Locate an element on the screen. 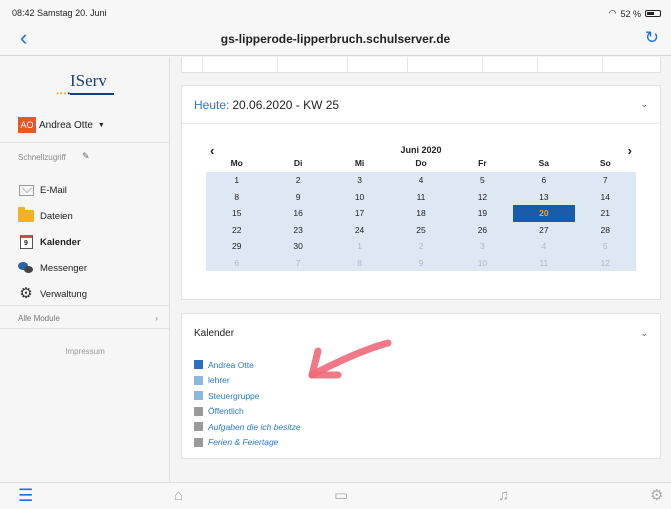 This screenshot has width=671, height=509. calendar-list-title: Kalender is located at coordinates (214, 333).